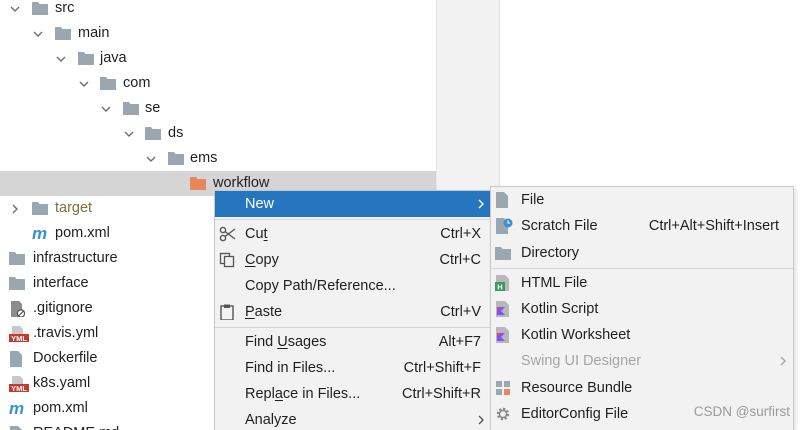 This screenshot has width=802, height=430. Describe the element at coordinates (19, 388) in the screenshot. I see `svg-text: YML` at that location.